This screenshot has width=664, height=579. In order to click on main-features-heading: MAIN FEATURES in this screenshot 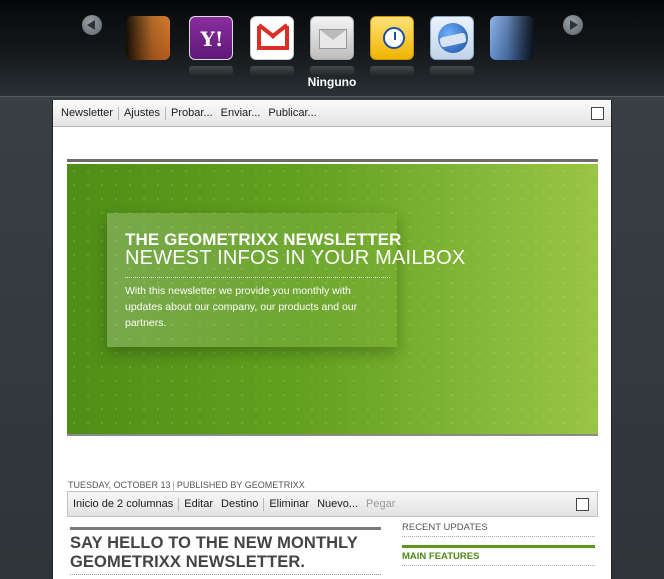, I will do `click(440, 556)`.